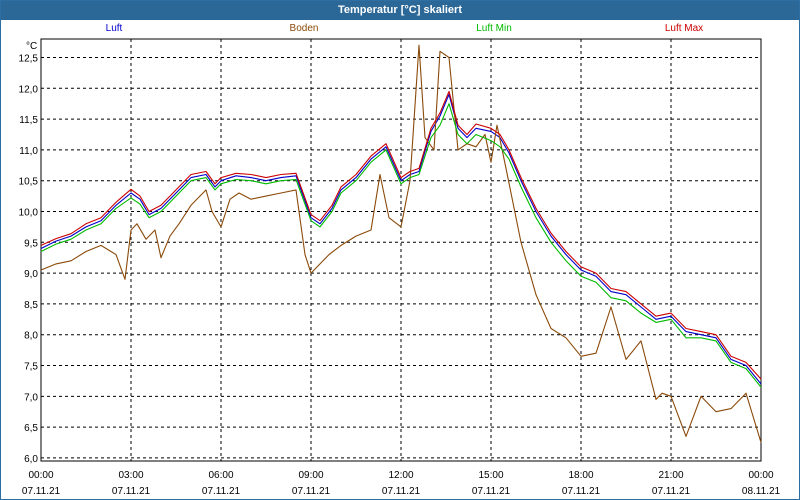  What do you see at coordinates (761, 491) in the screenshot?
I see `x-tick-date: 08.11.21` at bounding box center [761, 491].